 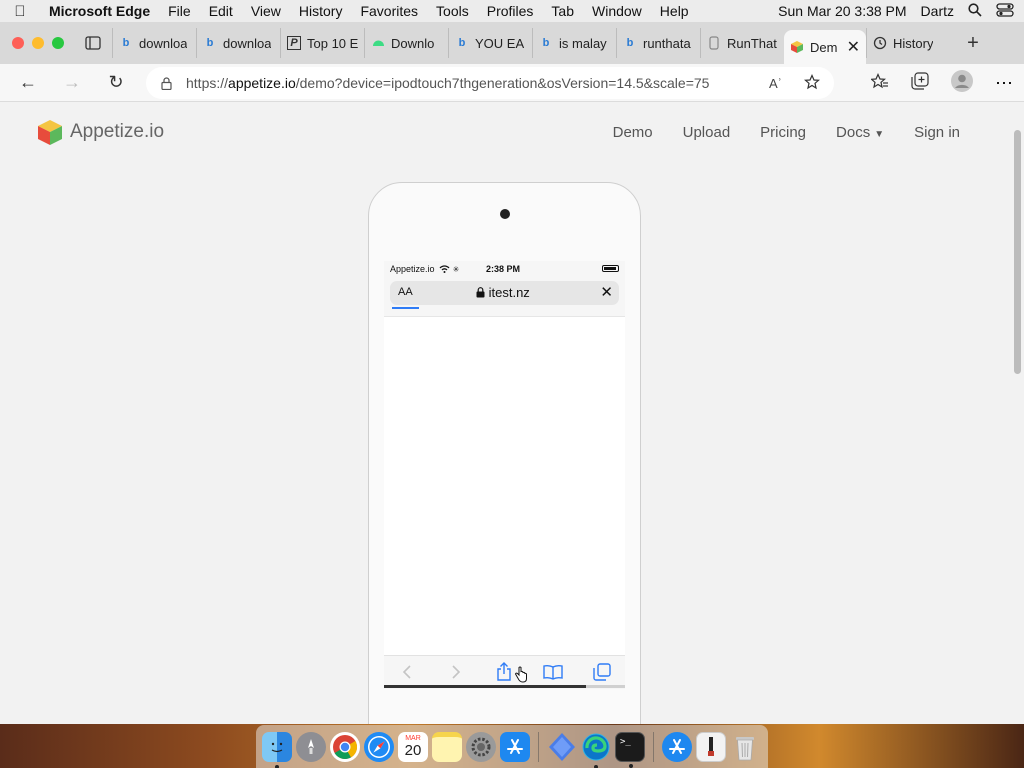 I want to click on url-scheme: https://, so click(x=207, y=83).